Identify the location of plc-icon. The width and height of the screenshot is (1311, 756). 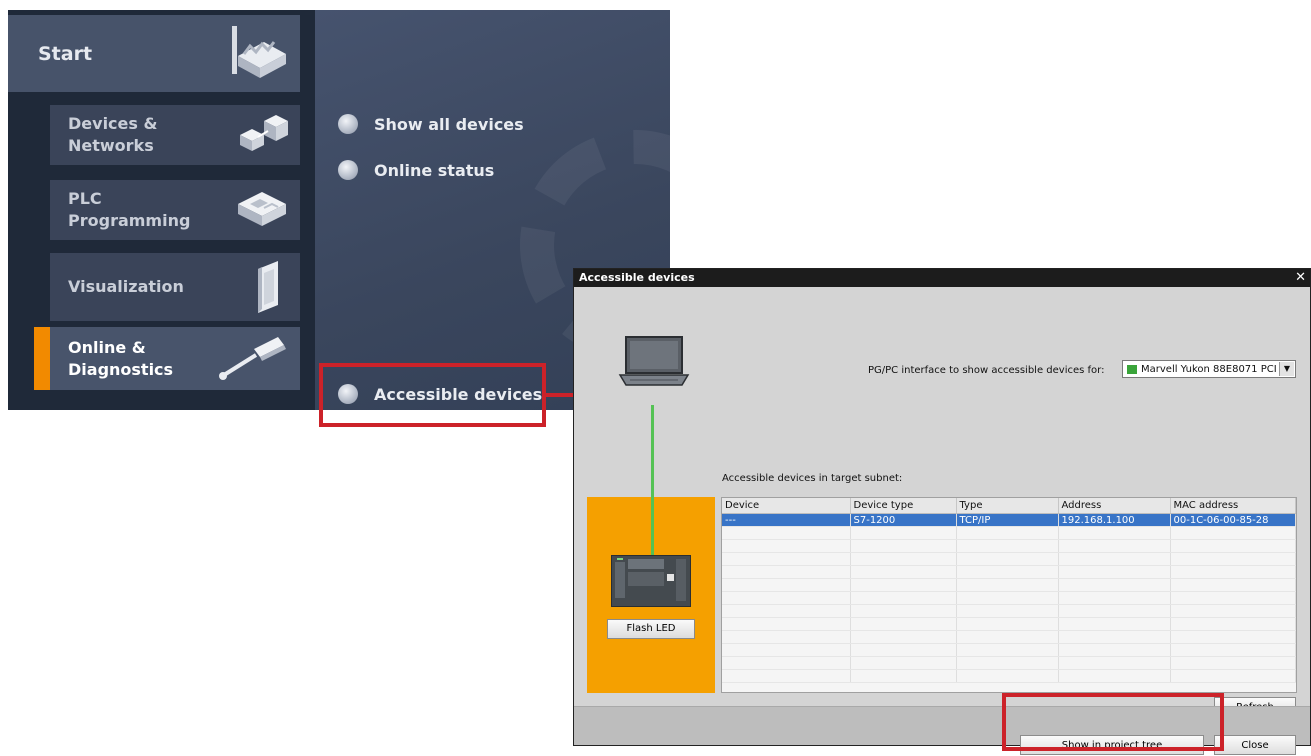
(262, 210).